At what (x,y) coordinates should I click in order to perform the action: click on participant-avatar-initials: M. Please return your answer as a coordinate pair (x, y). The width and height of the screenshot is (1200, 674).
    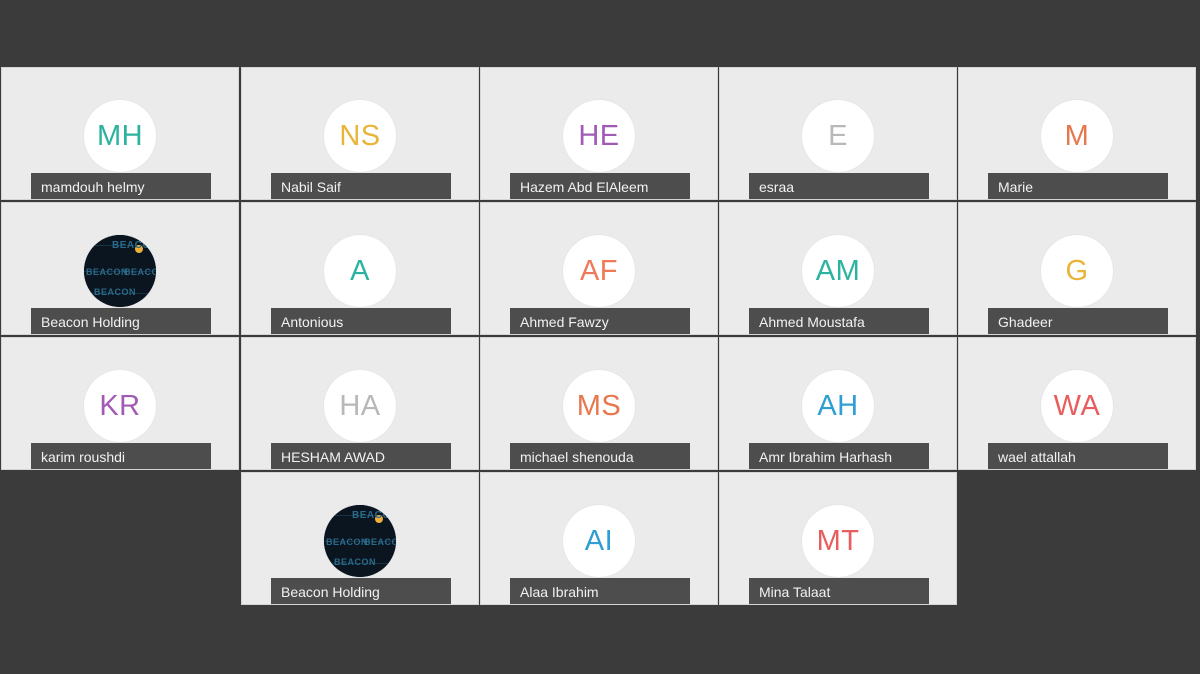
    Looking at the image, I should click on (1077, 136).